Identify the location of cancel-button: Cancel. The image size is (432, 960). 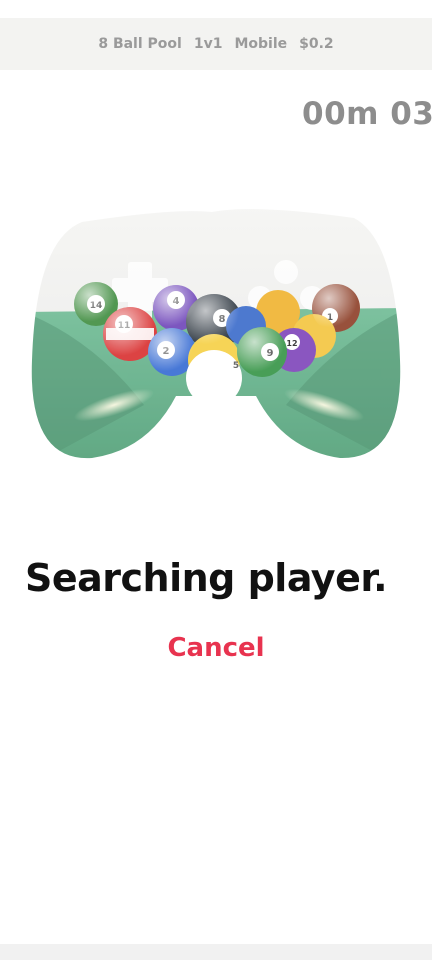
(216, 648).